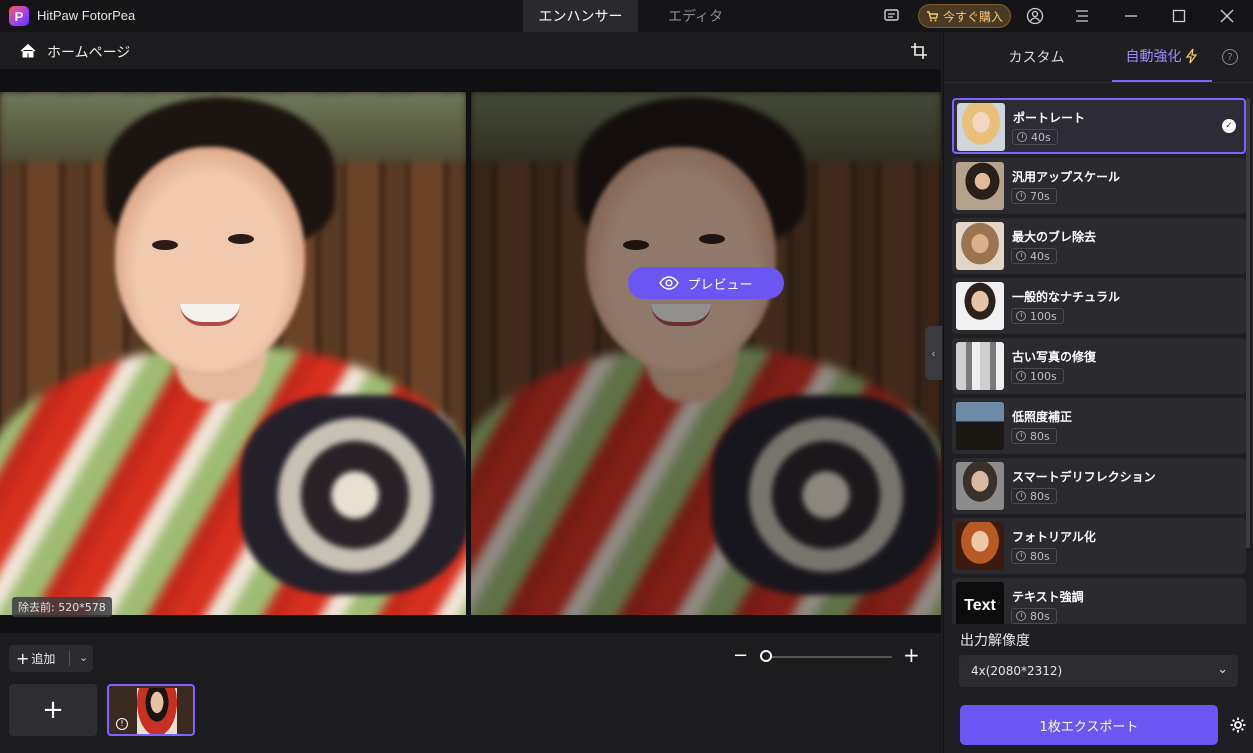 This screenshot has width=1253, height=753. What do you see at coordinates (1099, 366) in the screenshot?
I see `model-item-old-photo: 古い写真の修復 100s` at bounding box center [1099, 366].